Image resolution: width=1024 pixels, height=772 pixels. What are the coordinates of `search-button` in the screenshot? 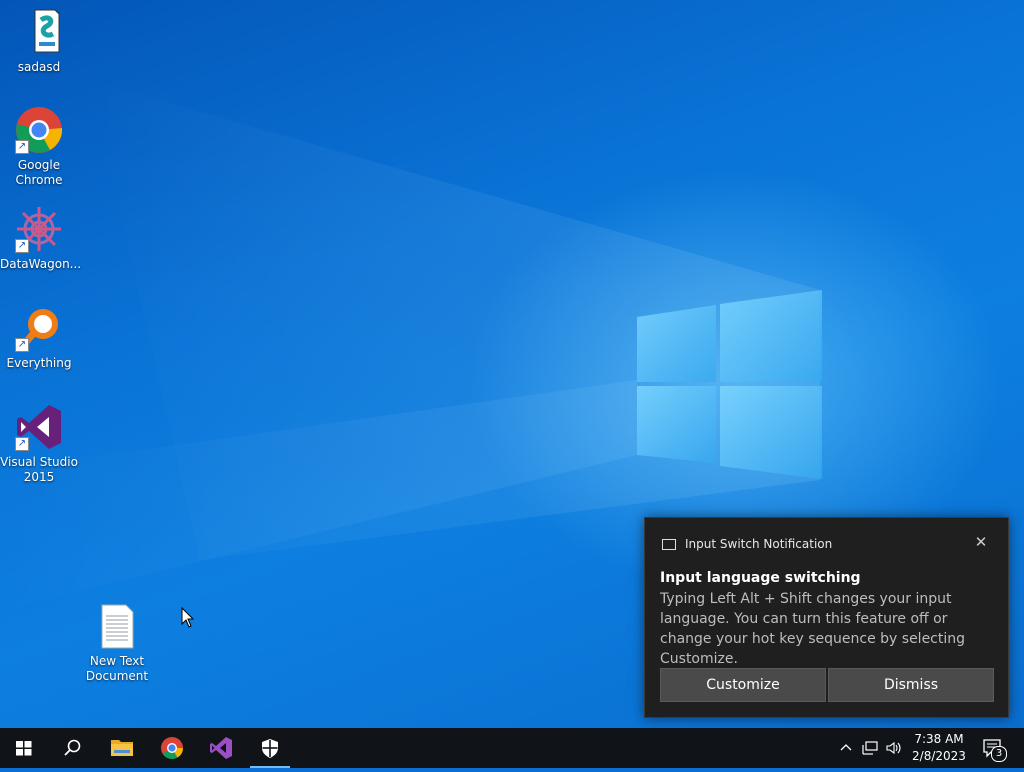 It's located at (72, 748).